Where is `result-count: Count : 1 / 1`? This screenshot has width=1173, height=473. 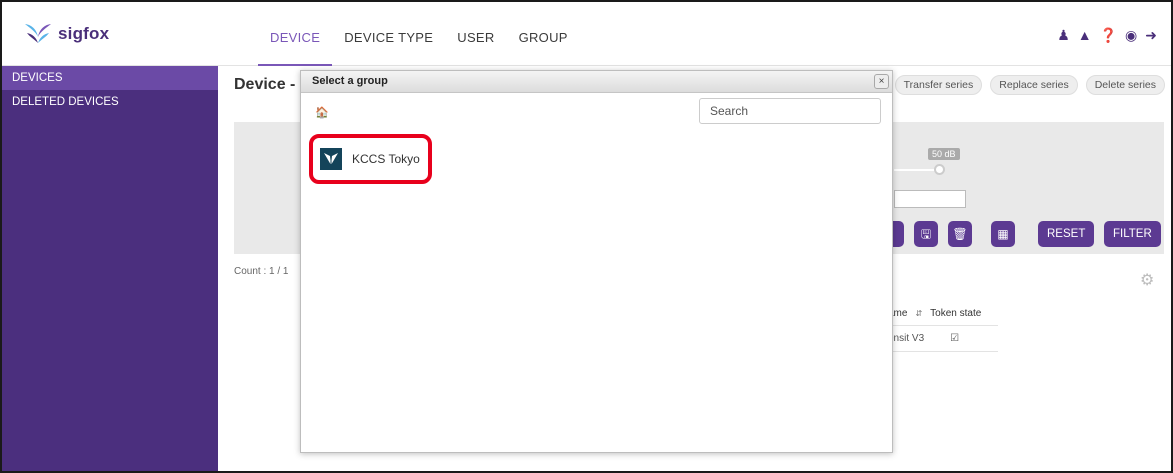
result-count: Count : 1 / 1 is located at coordinates (261, 271).